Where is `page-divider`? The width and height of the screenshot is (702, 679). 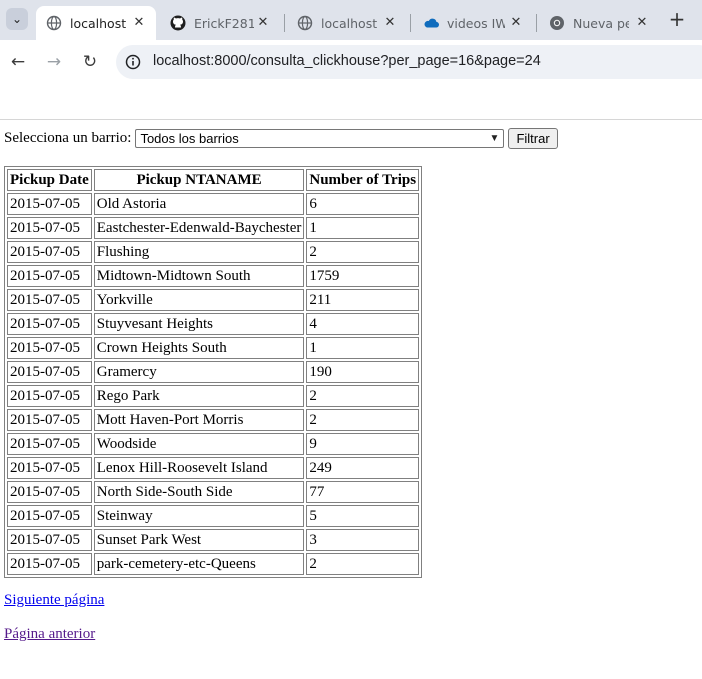 page-divider is located at coordinates (351, 119).